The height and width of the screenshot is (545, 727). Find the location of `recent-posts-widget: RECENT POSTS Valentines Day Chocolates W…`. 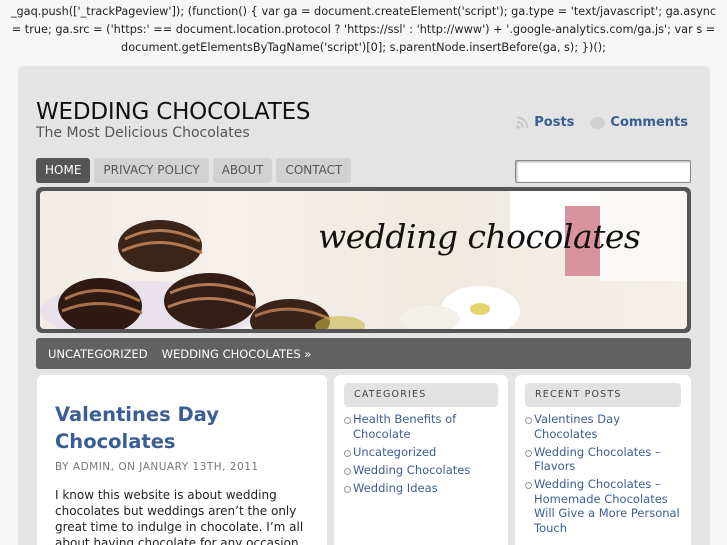

recent-posts-widget: RECENT POSTS Valentines Day Chocolates W… is located at coordinates (603, 460).